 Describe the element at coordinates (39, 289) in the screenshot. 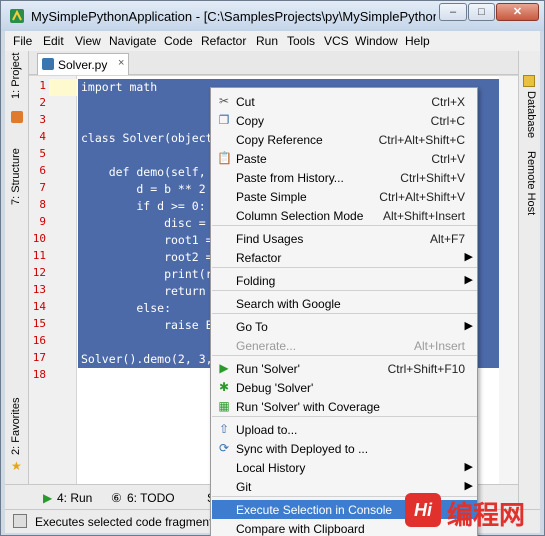

I see `line-number: 13` at that location.